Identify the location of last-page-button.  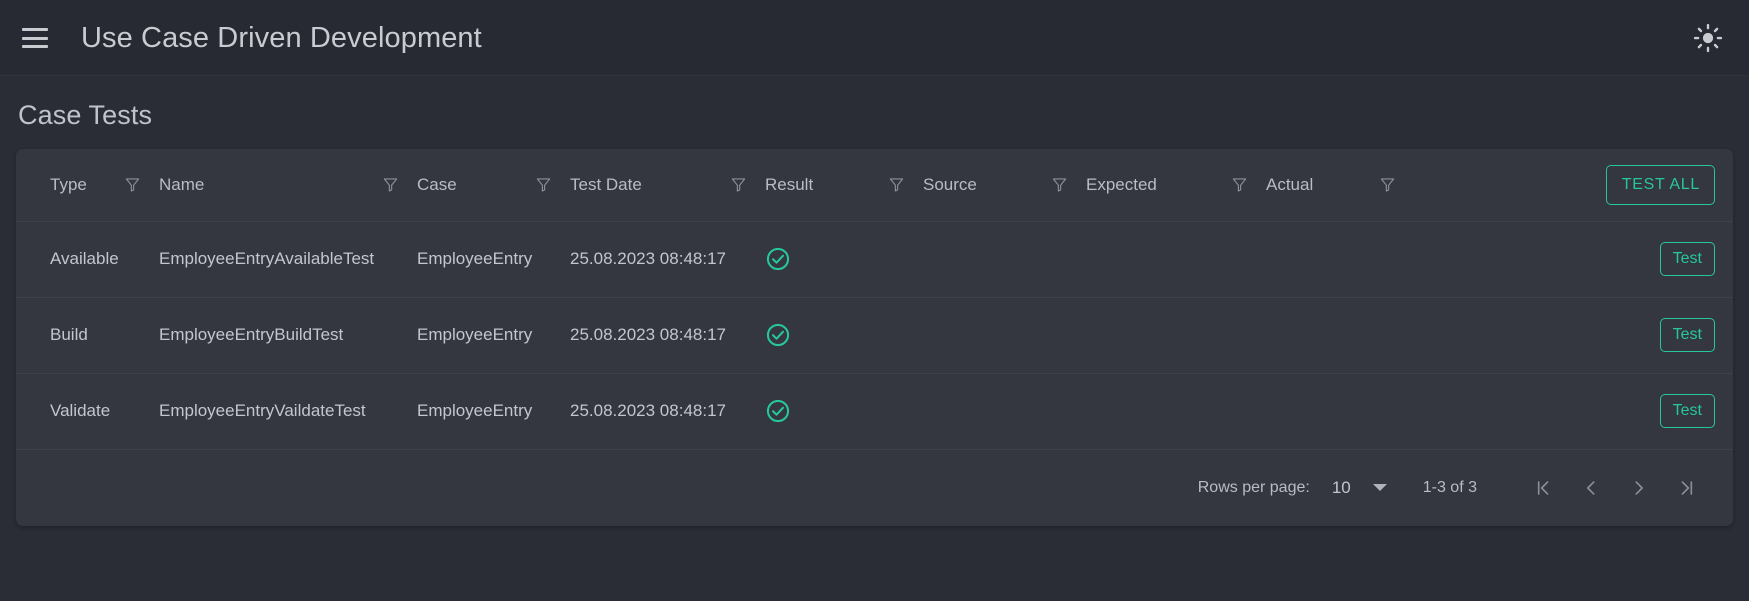
(1687, 488).